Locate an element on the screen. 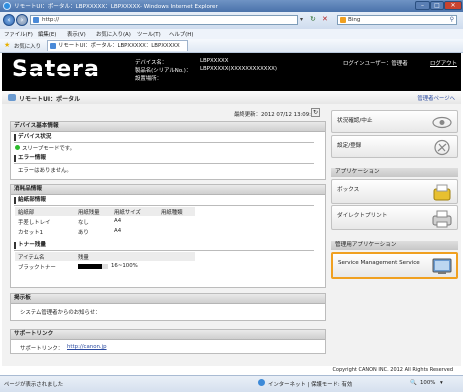  logout-link: ログアウト is located at coordinates (443, 63).